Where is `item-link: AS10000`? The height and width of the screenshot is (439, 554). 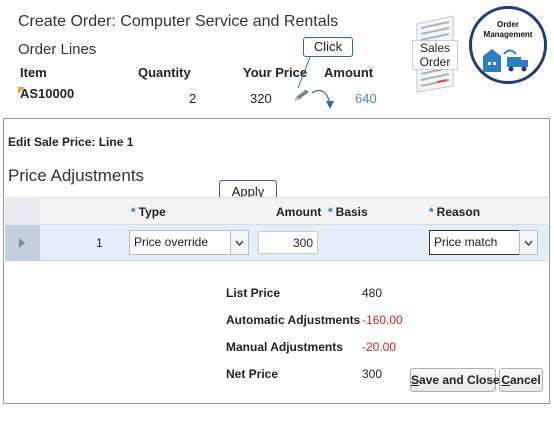
item-link: AS10000 is located at coordinates (46, 93).